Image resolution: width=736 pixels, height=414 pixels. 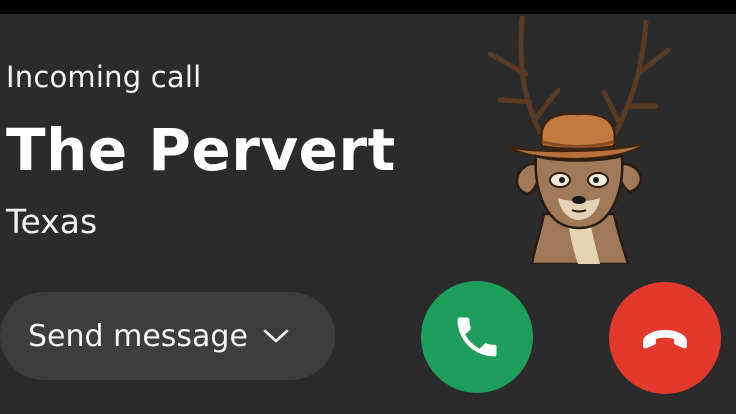 I want to click on phone-icon, so click(x=477, y=337).